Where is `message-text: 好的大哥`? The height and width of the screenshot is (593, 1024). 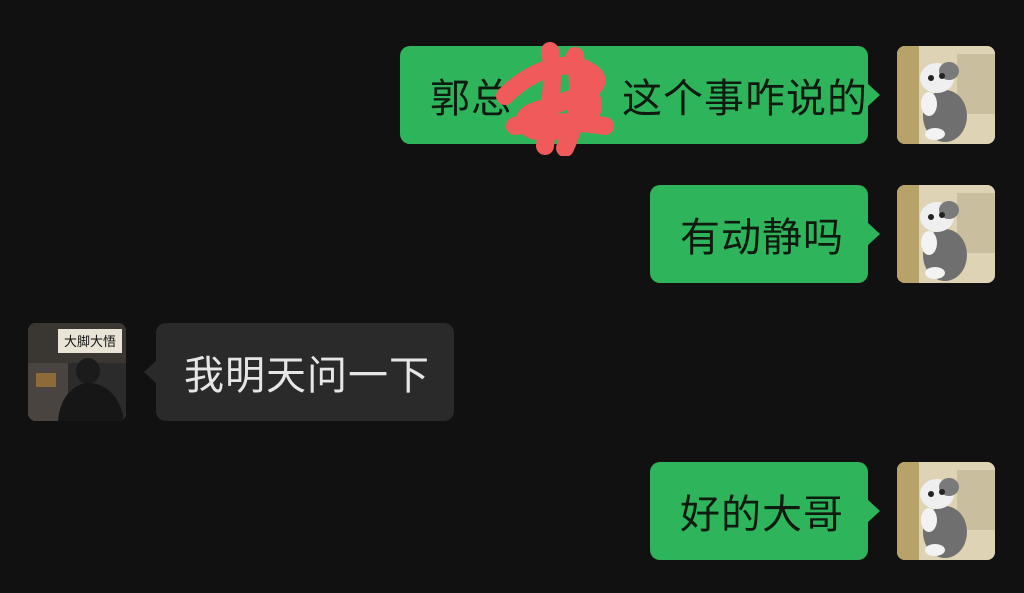 message-text: 好的大哥 is located at coordinates (762, 515).